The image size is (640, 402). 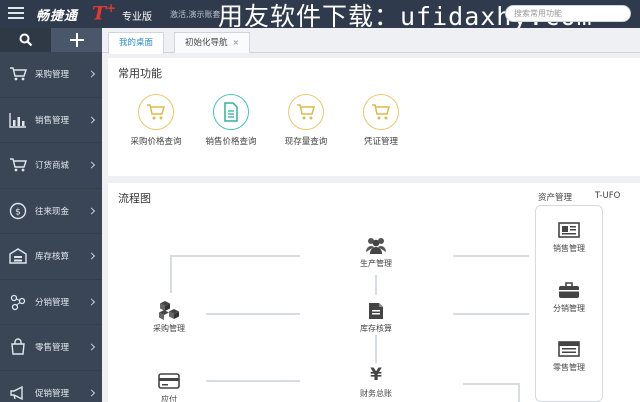 I want to click on flow-node-payable: 应付, so click(x=169, y=386).